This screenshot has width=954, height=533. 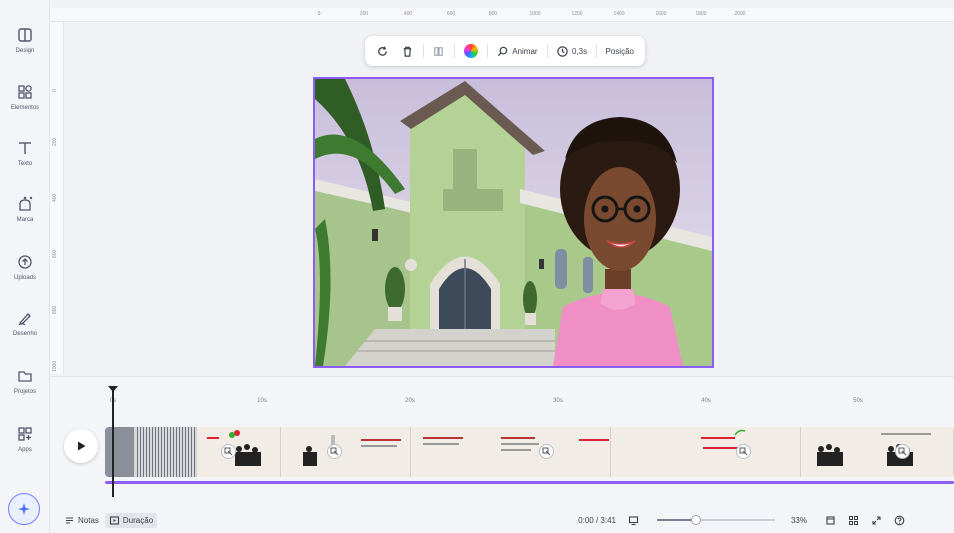 I want to click on duration-toggle: Duração, so click(x=131, y=520).